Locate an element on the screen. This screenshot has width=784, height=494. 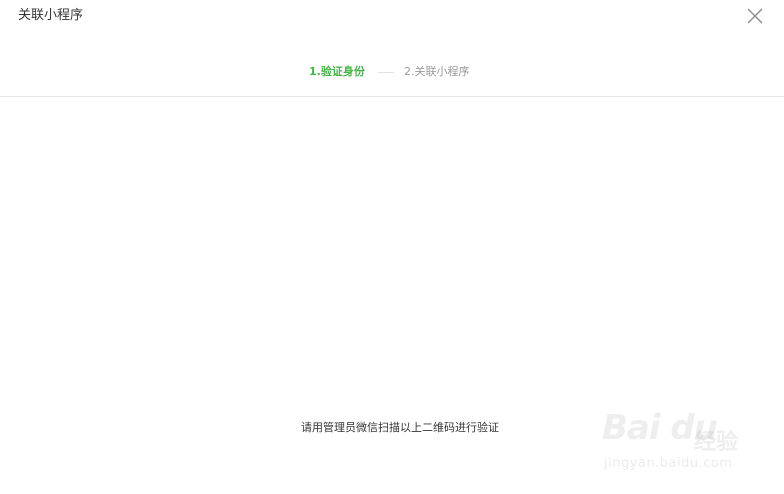
watermark: Bai du 经验 jingyan.baidu.com is located at coordinates (674, 441).